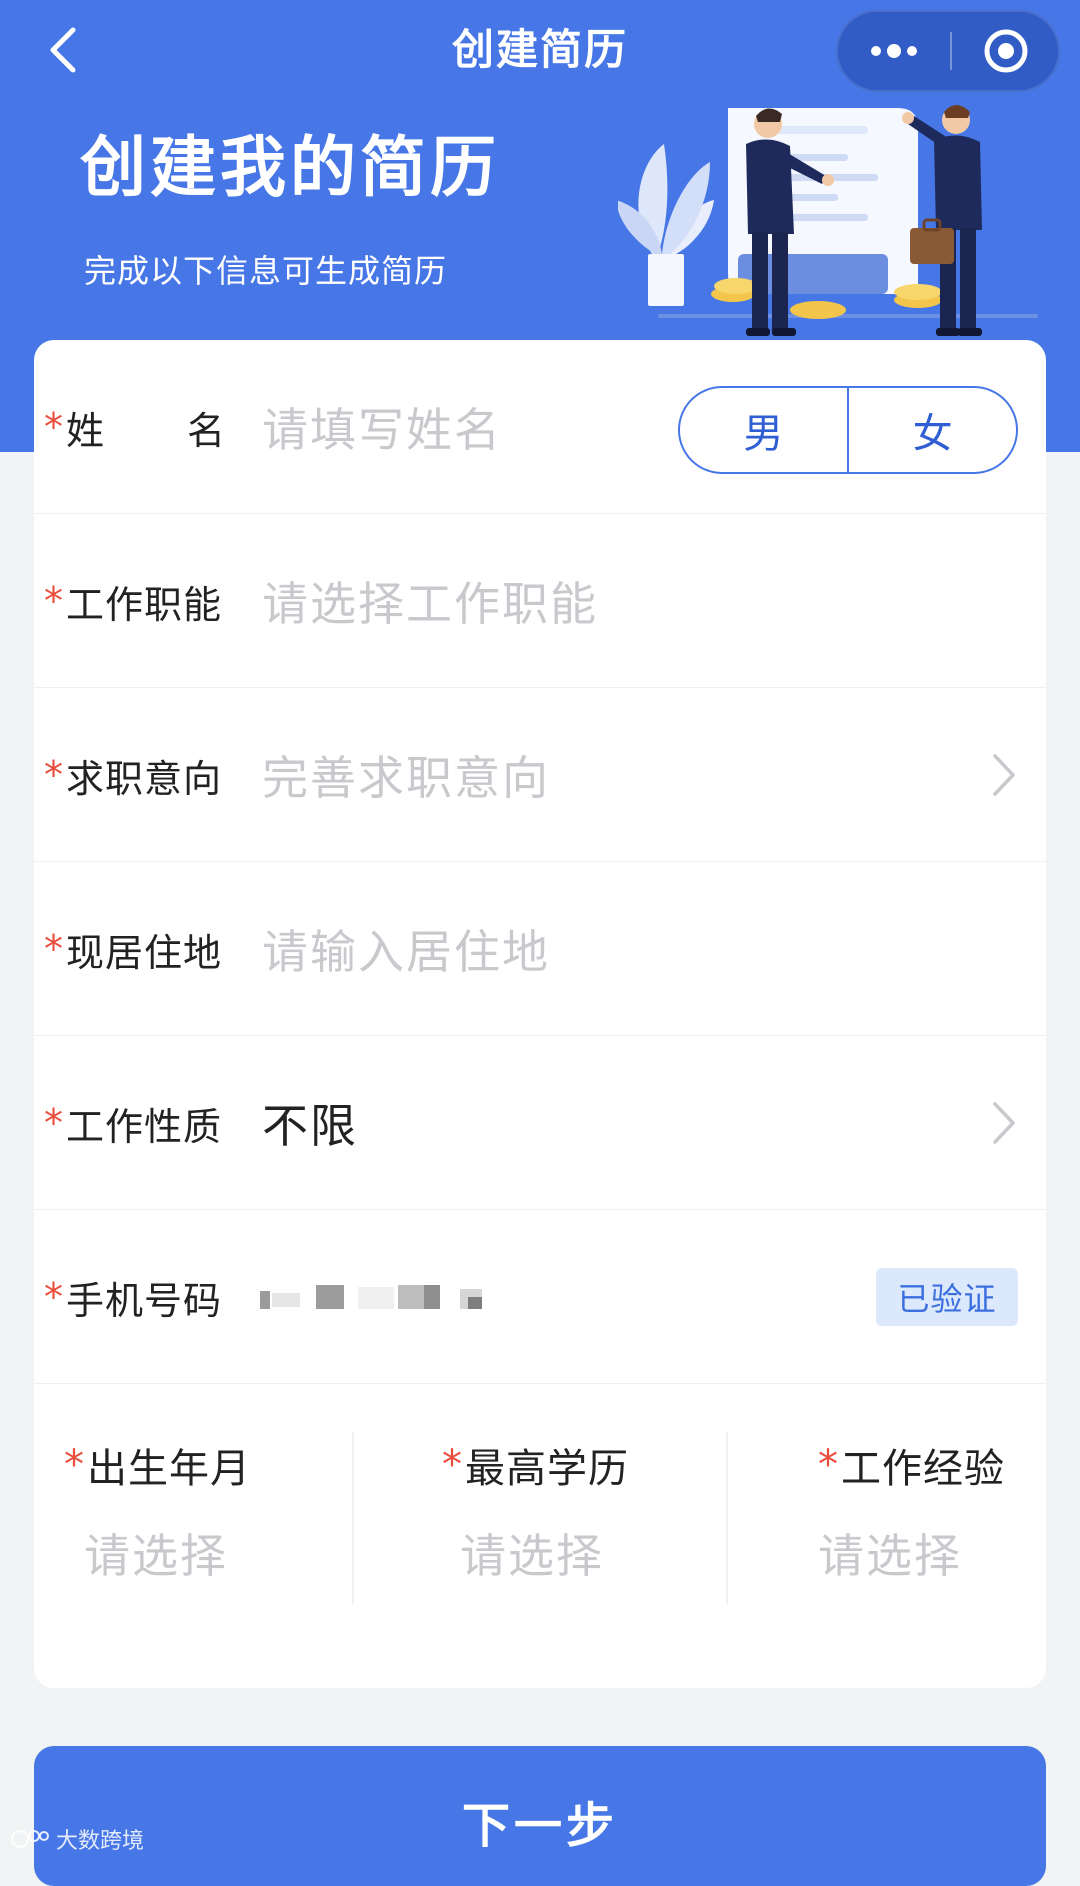  What do you see at coordinates (310, 1123) in the screenshot?
I see `work-nature-select: 不限` at bounding box center [310, 1123].